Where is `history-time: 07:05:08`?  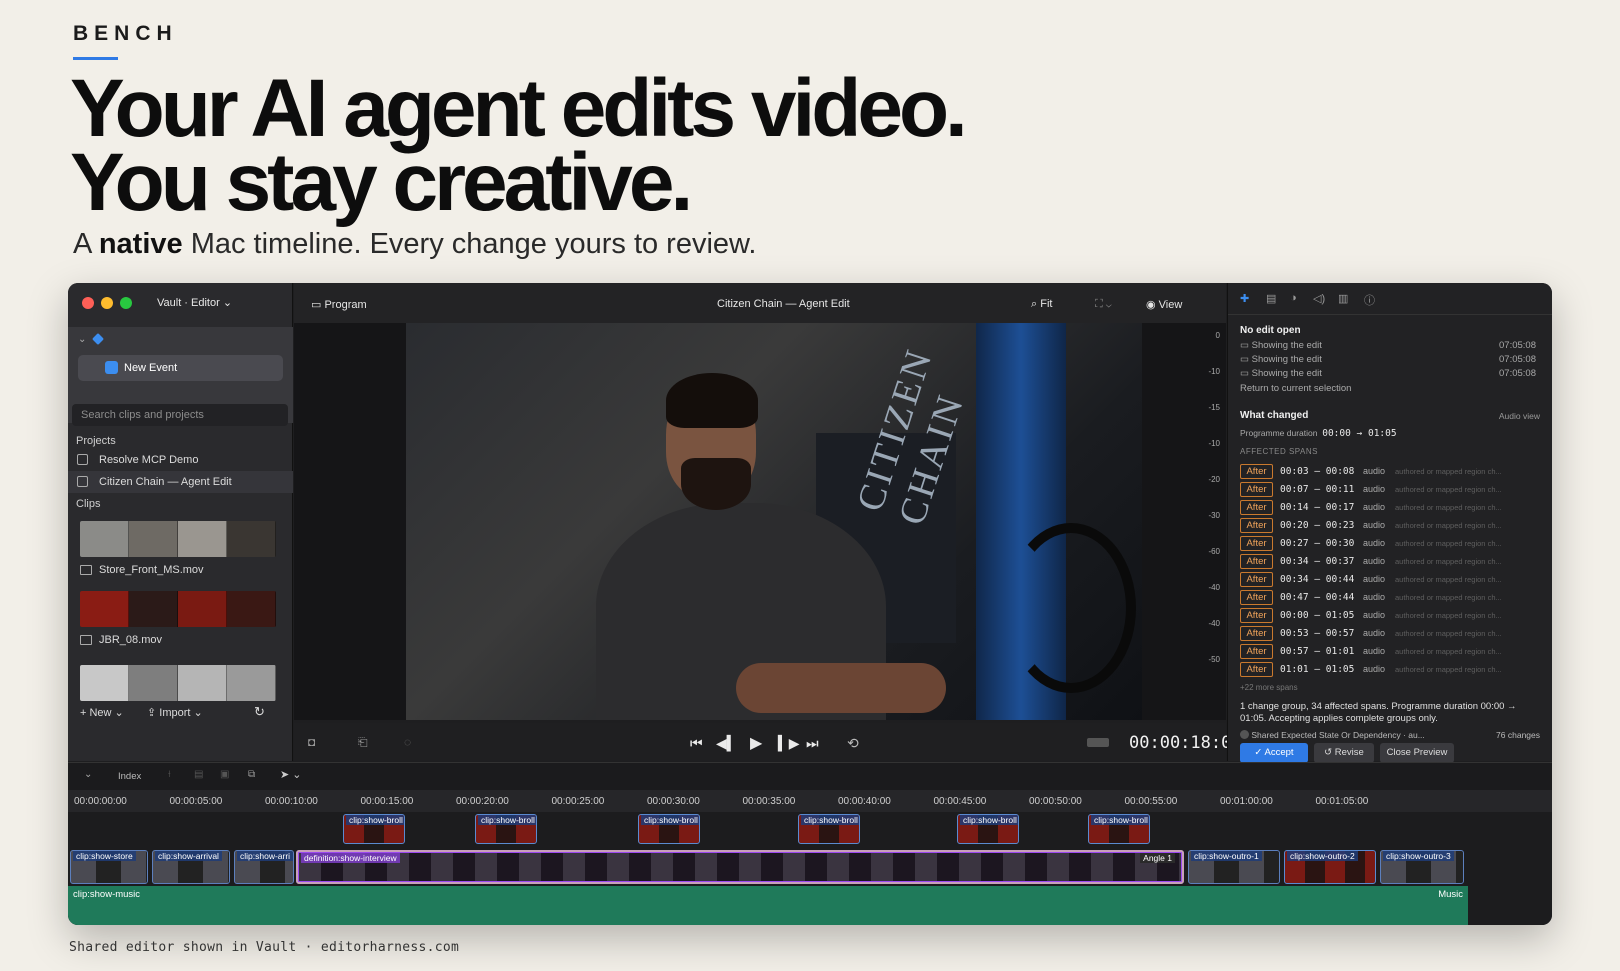 history-time: 07:05:08 is located at coordinates (1517, 345).